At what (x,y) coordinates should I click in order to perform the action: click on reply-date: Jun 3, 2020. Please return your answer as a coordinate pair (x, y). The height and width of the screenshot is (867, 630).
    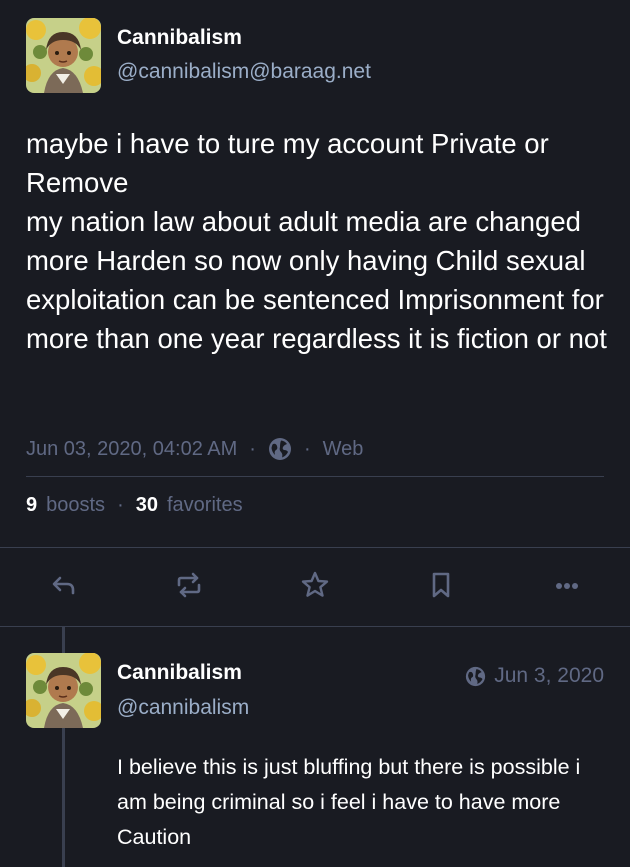
    Looking at the image, I should click on (534, 676).